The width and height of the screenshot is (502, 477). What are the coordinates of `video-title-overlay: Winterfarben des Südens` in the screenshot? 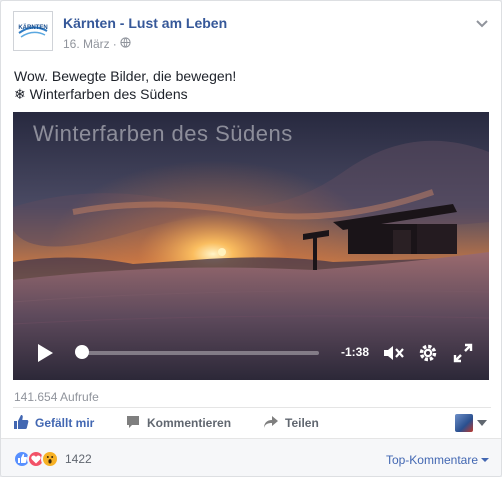 It's located at (163, 133).